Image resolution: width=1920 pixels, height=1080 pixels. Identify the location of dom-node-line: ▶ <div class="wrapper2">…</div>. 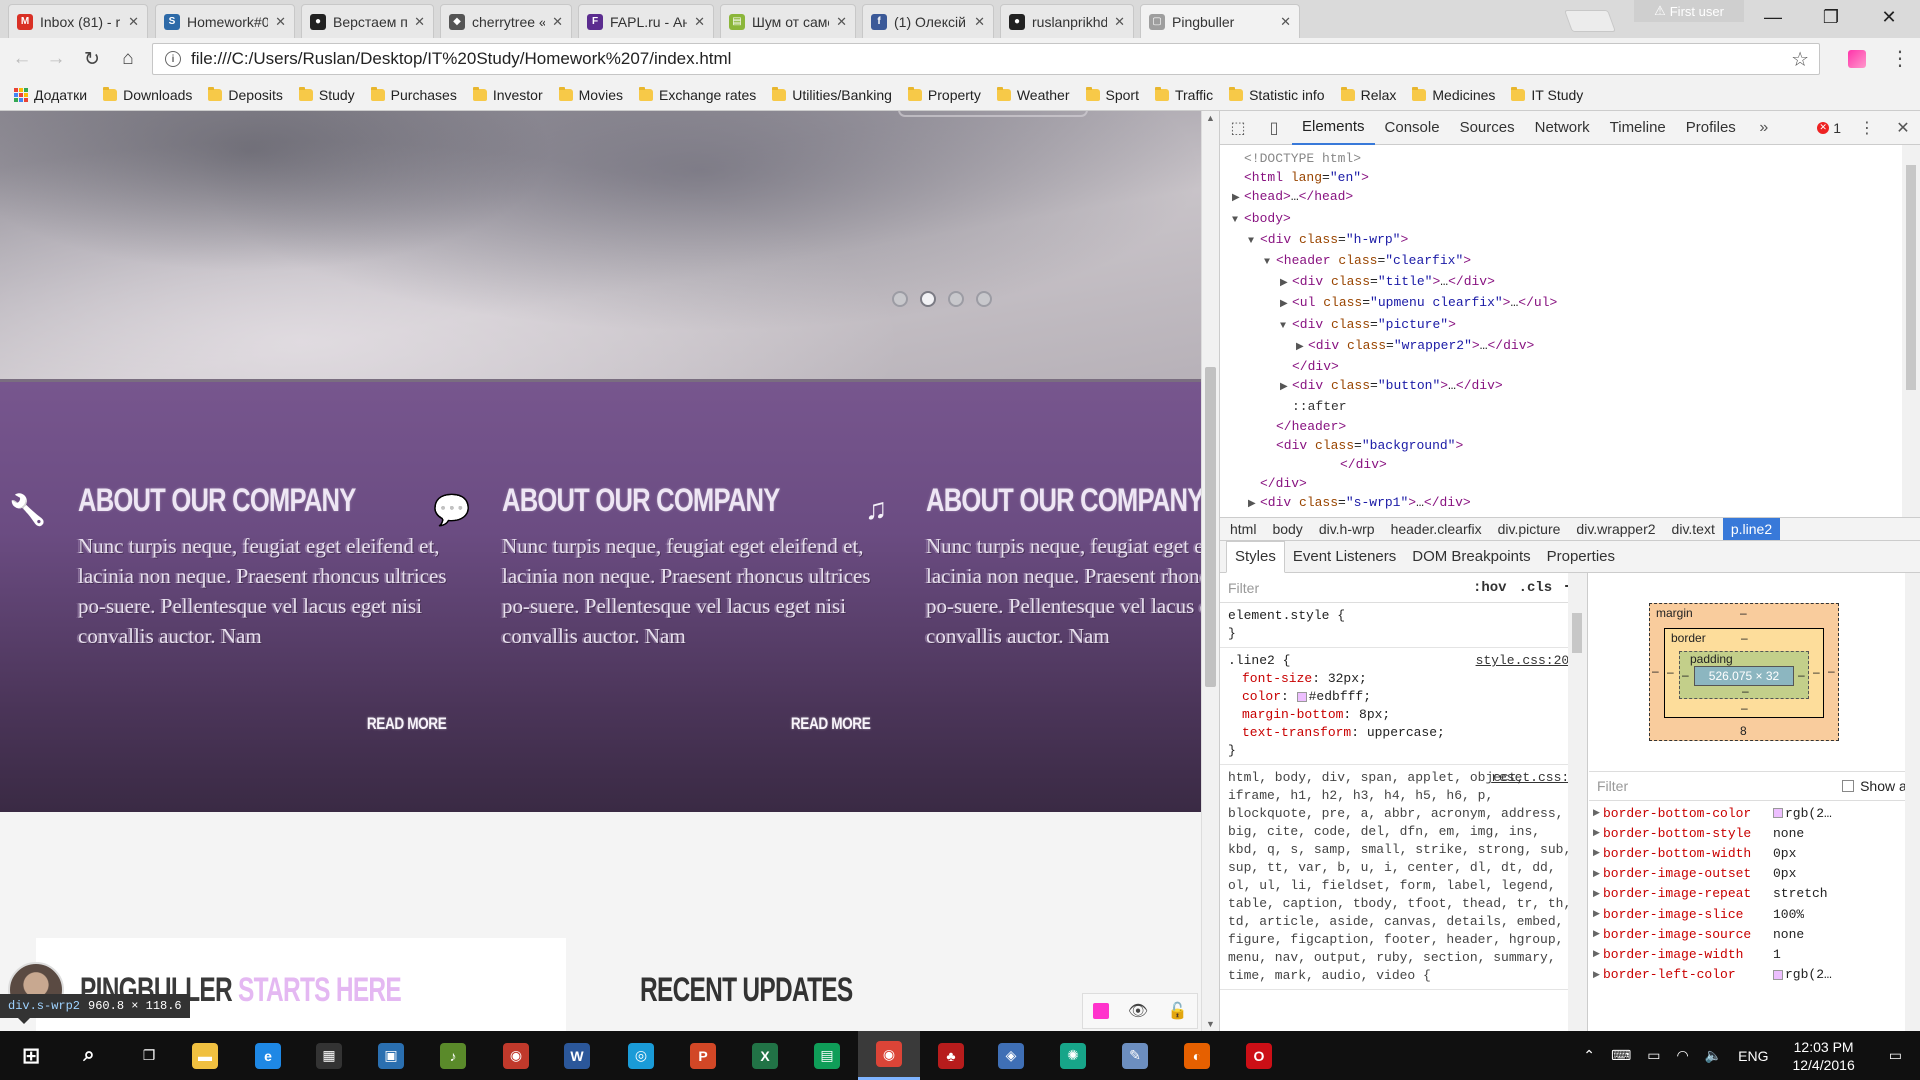
(1561, 346).